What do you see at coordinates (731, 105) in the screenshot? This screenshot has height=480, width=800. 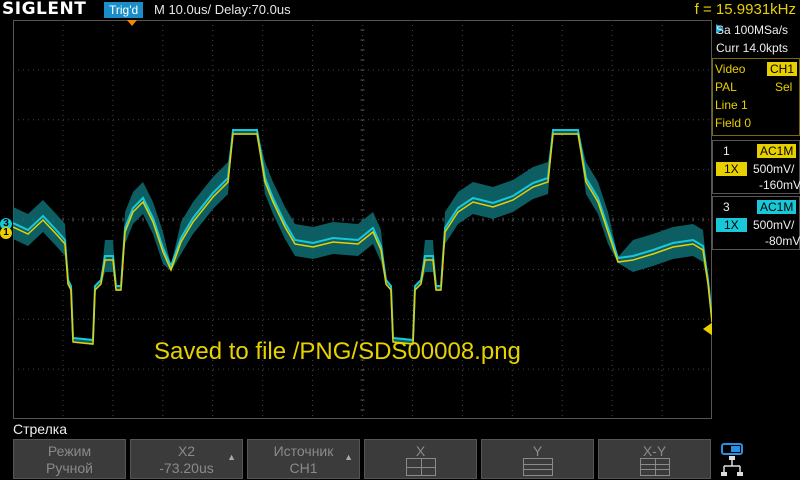 I see `trigger-line: Line 1` at bounding box center [731, 105].